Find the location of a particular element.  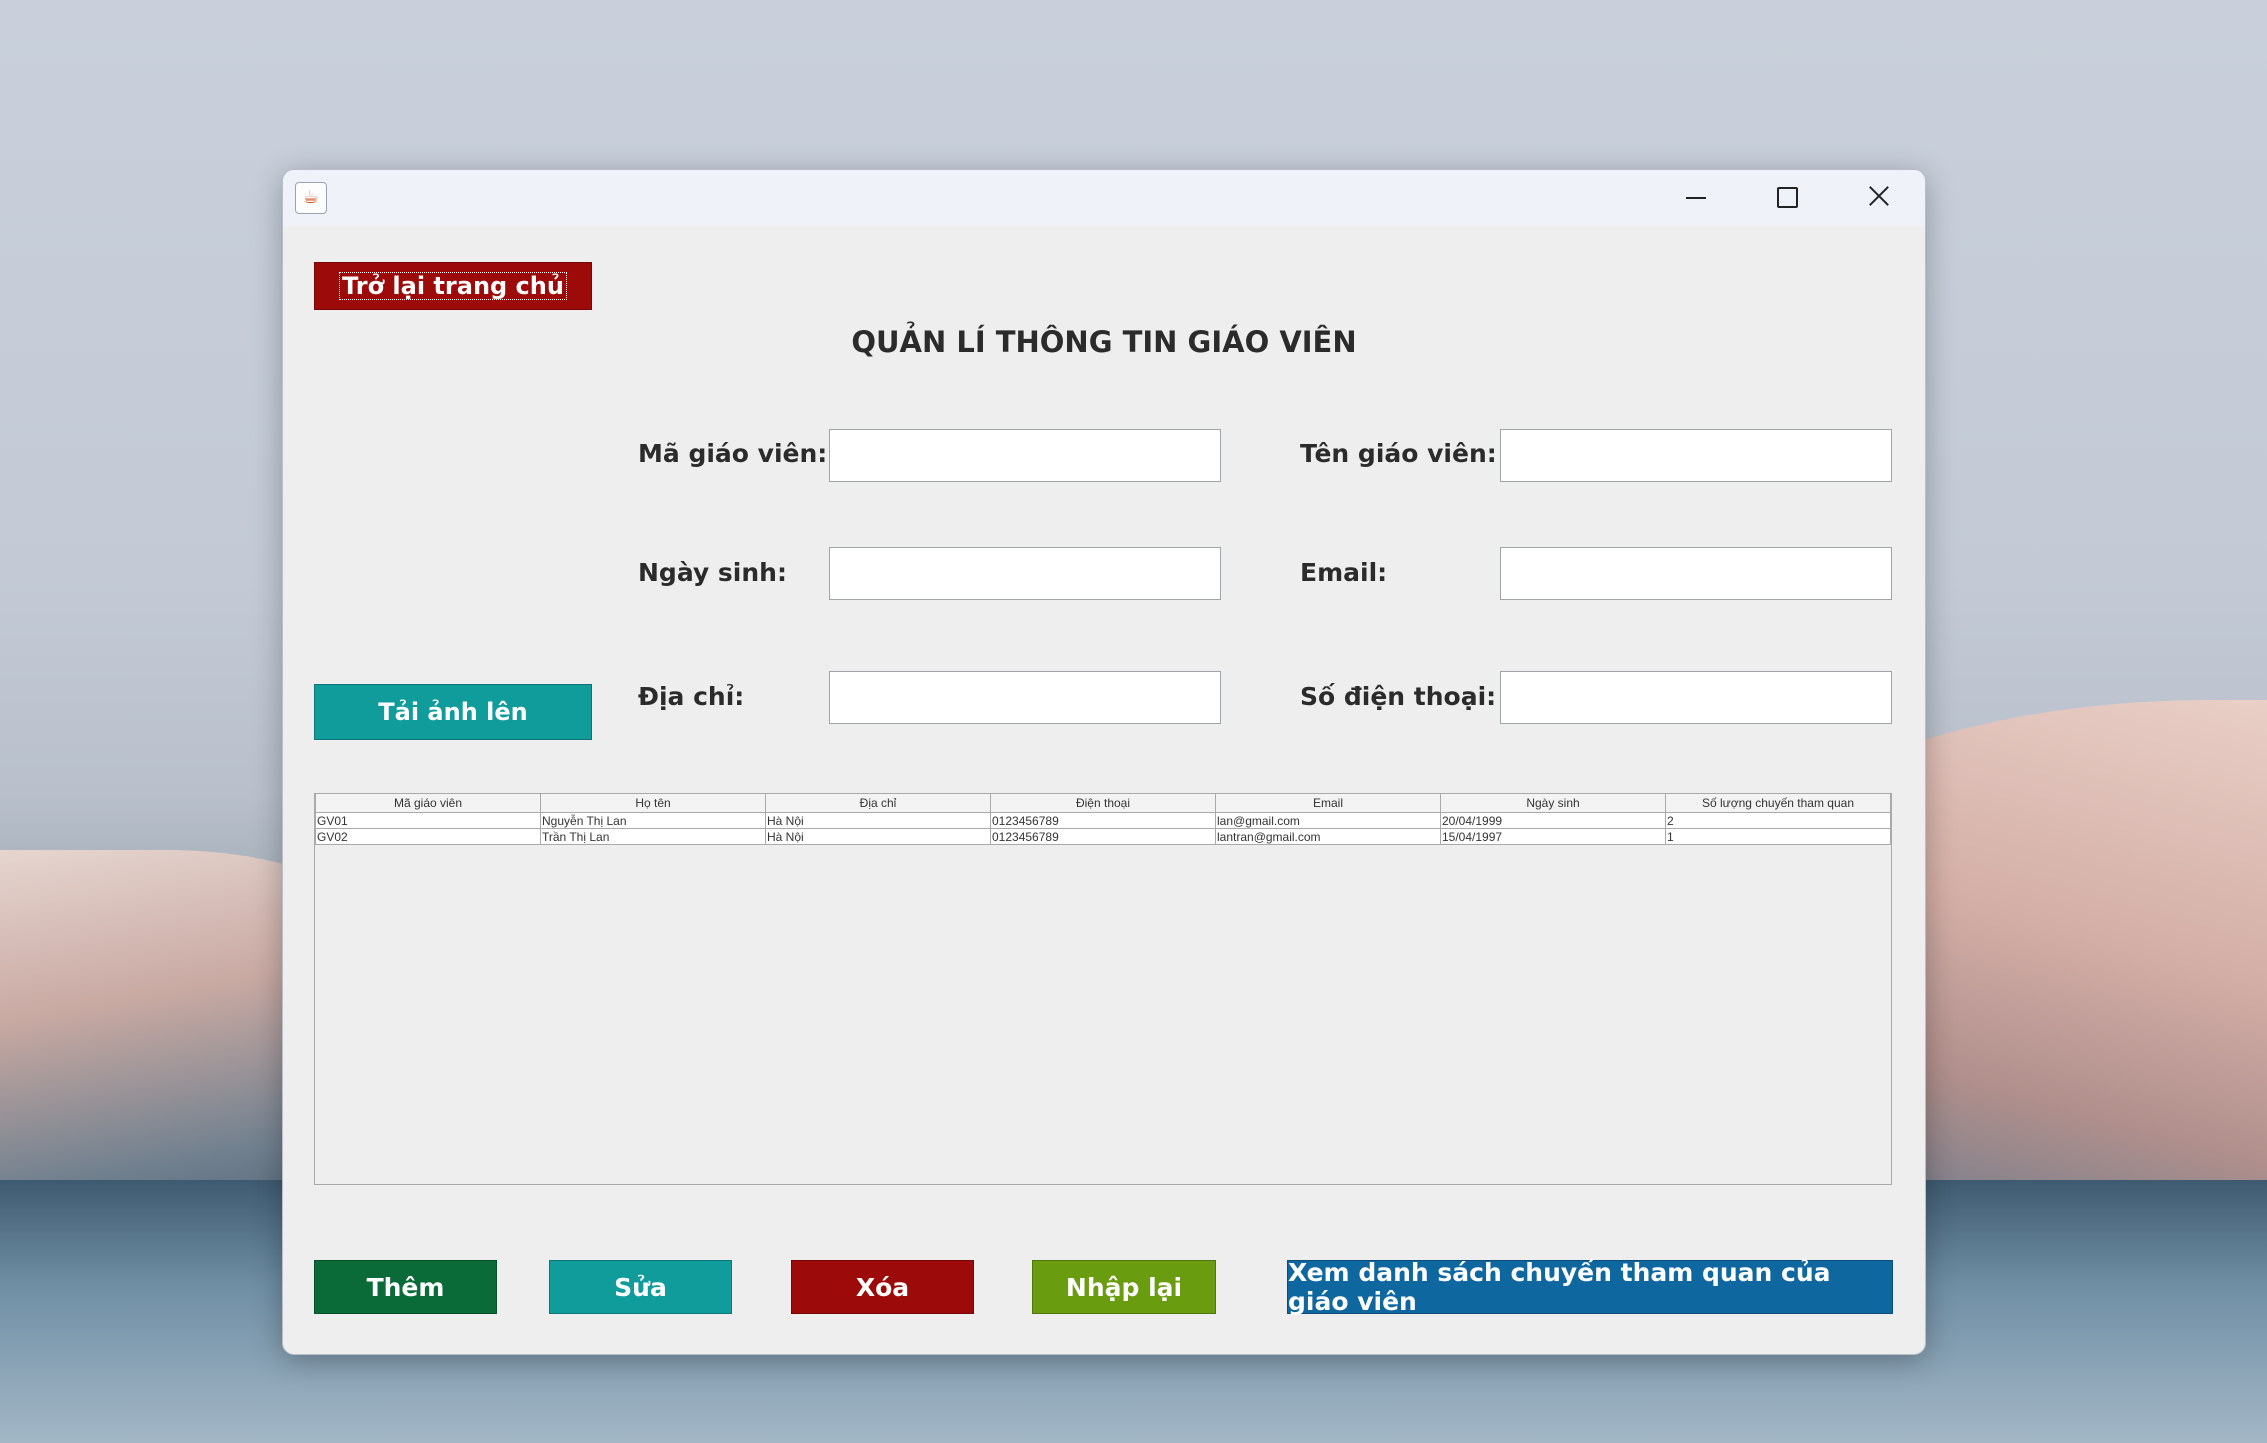

edit-button: Sửa is located at coordinates (640, 1287).